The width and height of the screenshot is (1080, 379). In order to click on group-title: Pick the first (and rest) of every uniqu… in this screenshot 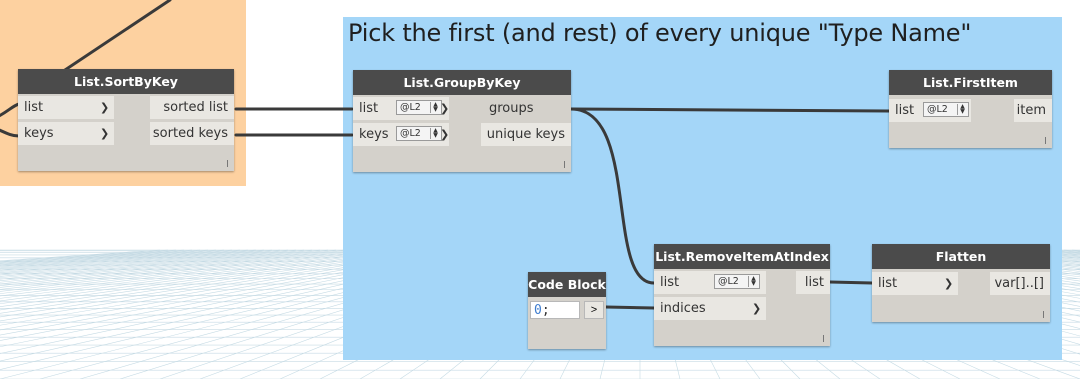, I will do `click(659, 33)`.